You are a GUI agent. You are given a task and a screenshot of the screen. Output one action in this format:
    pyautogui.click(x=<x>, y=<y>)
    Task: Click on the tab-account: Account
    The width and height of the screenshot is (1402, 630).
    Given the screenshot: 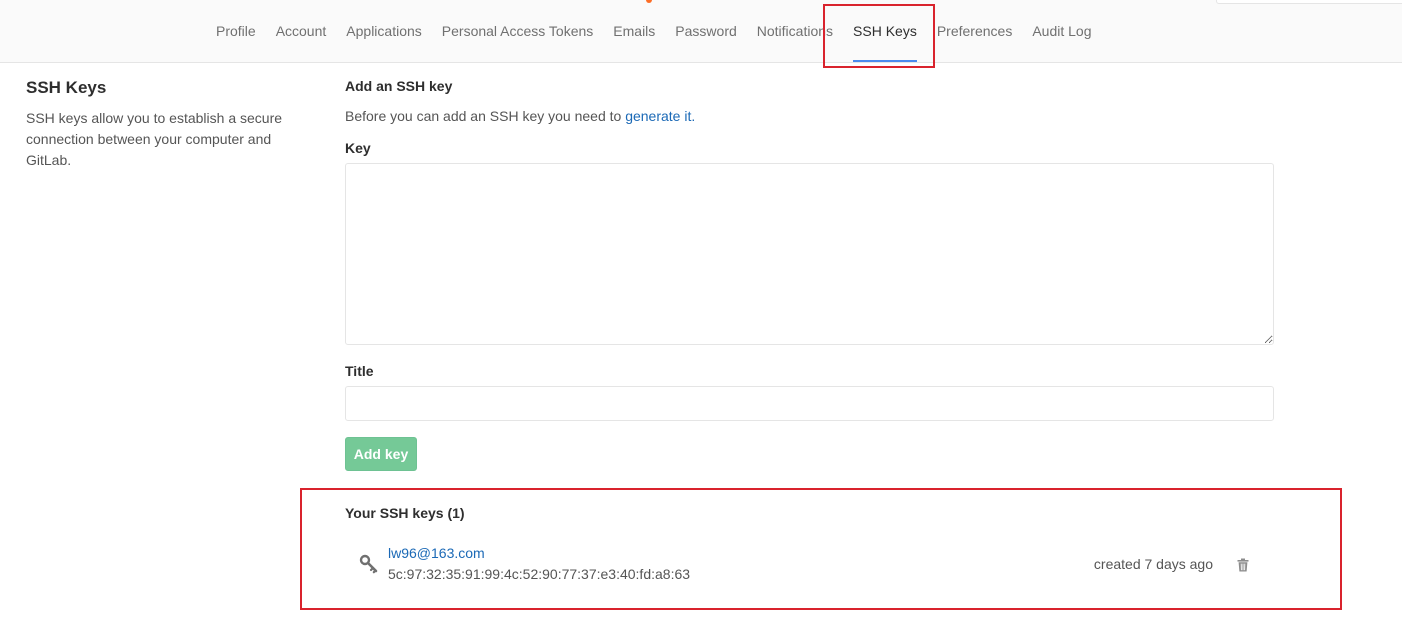 What is the action you would take?
    pyautogui.click(x=301, y=31)
    